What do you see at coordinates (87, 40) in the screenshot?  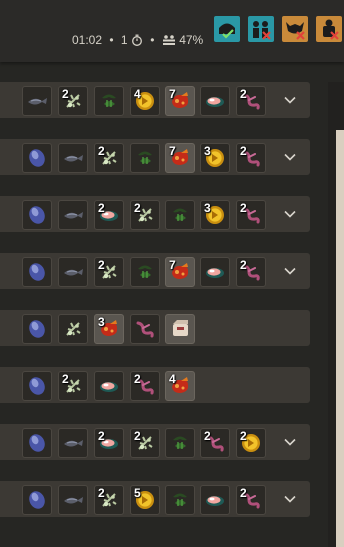 I see `clock-time: 01:02` at bounding box center [87, 40].